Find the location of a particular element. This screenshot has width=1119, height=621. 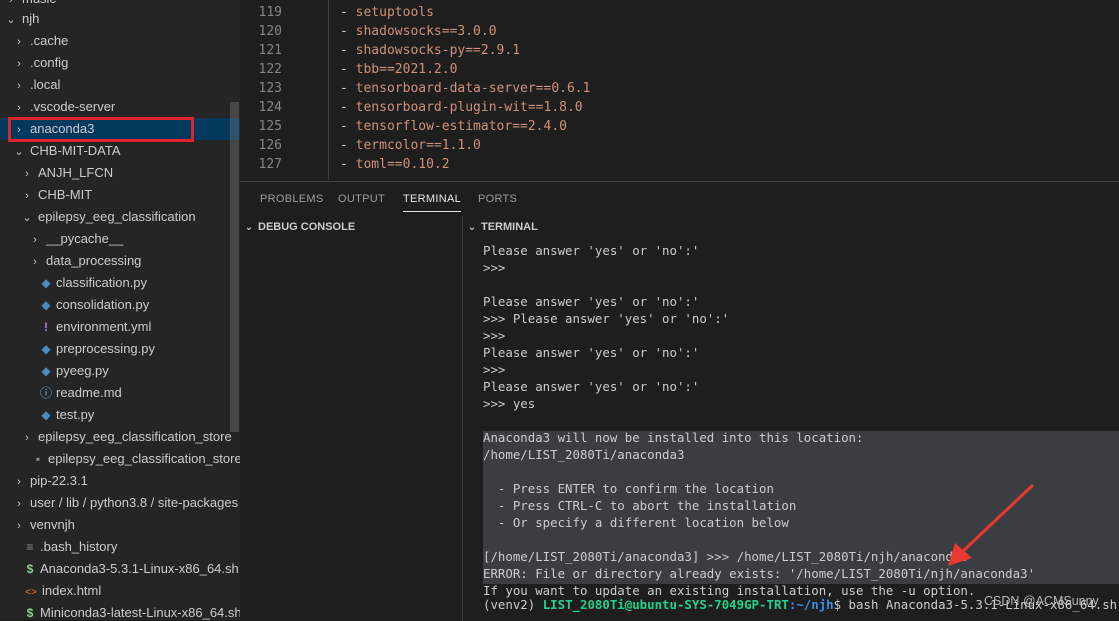

sidebar-scrollbar is located at coordinates (234, 267).